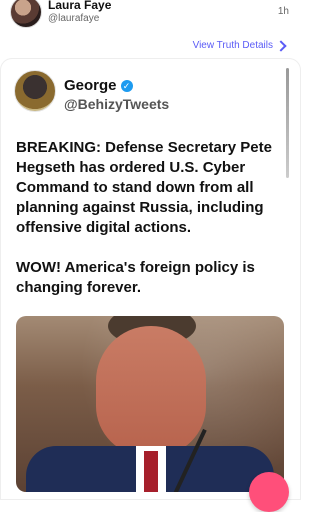 The image size is (320, 512). Describe the element at coordinates (151, 471) in the screenshot. I see `image-tie` at that location.